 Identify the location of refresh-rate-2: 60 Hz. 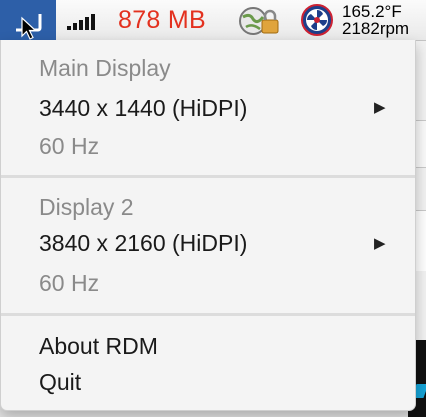
(69, 283).